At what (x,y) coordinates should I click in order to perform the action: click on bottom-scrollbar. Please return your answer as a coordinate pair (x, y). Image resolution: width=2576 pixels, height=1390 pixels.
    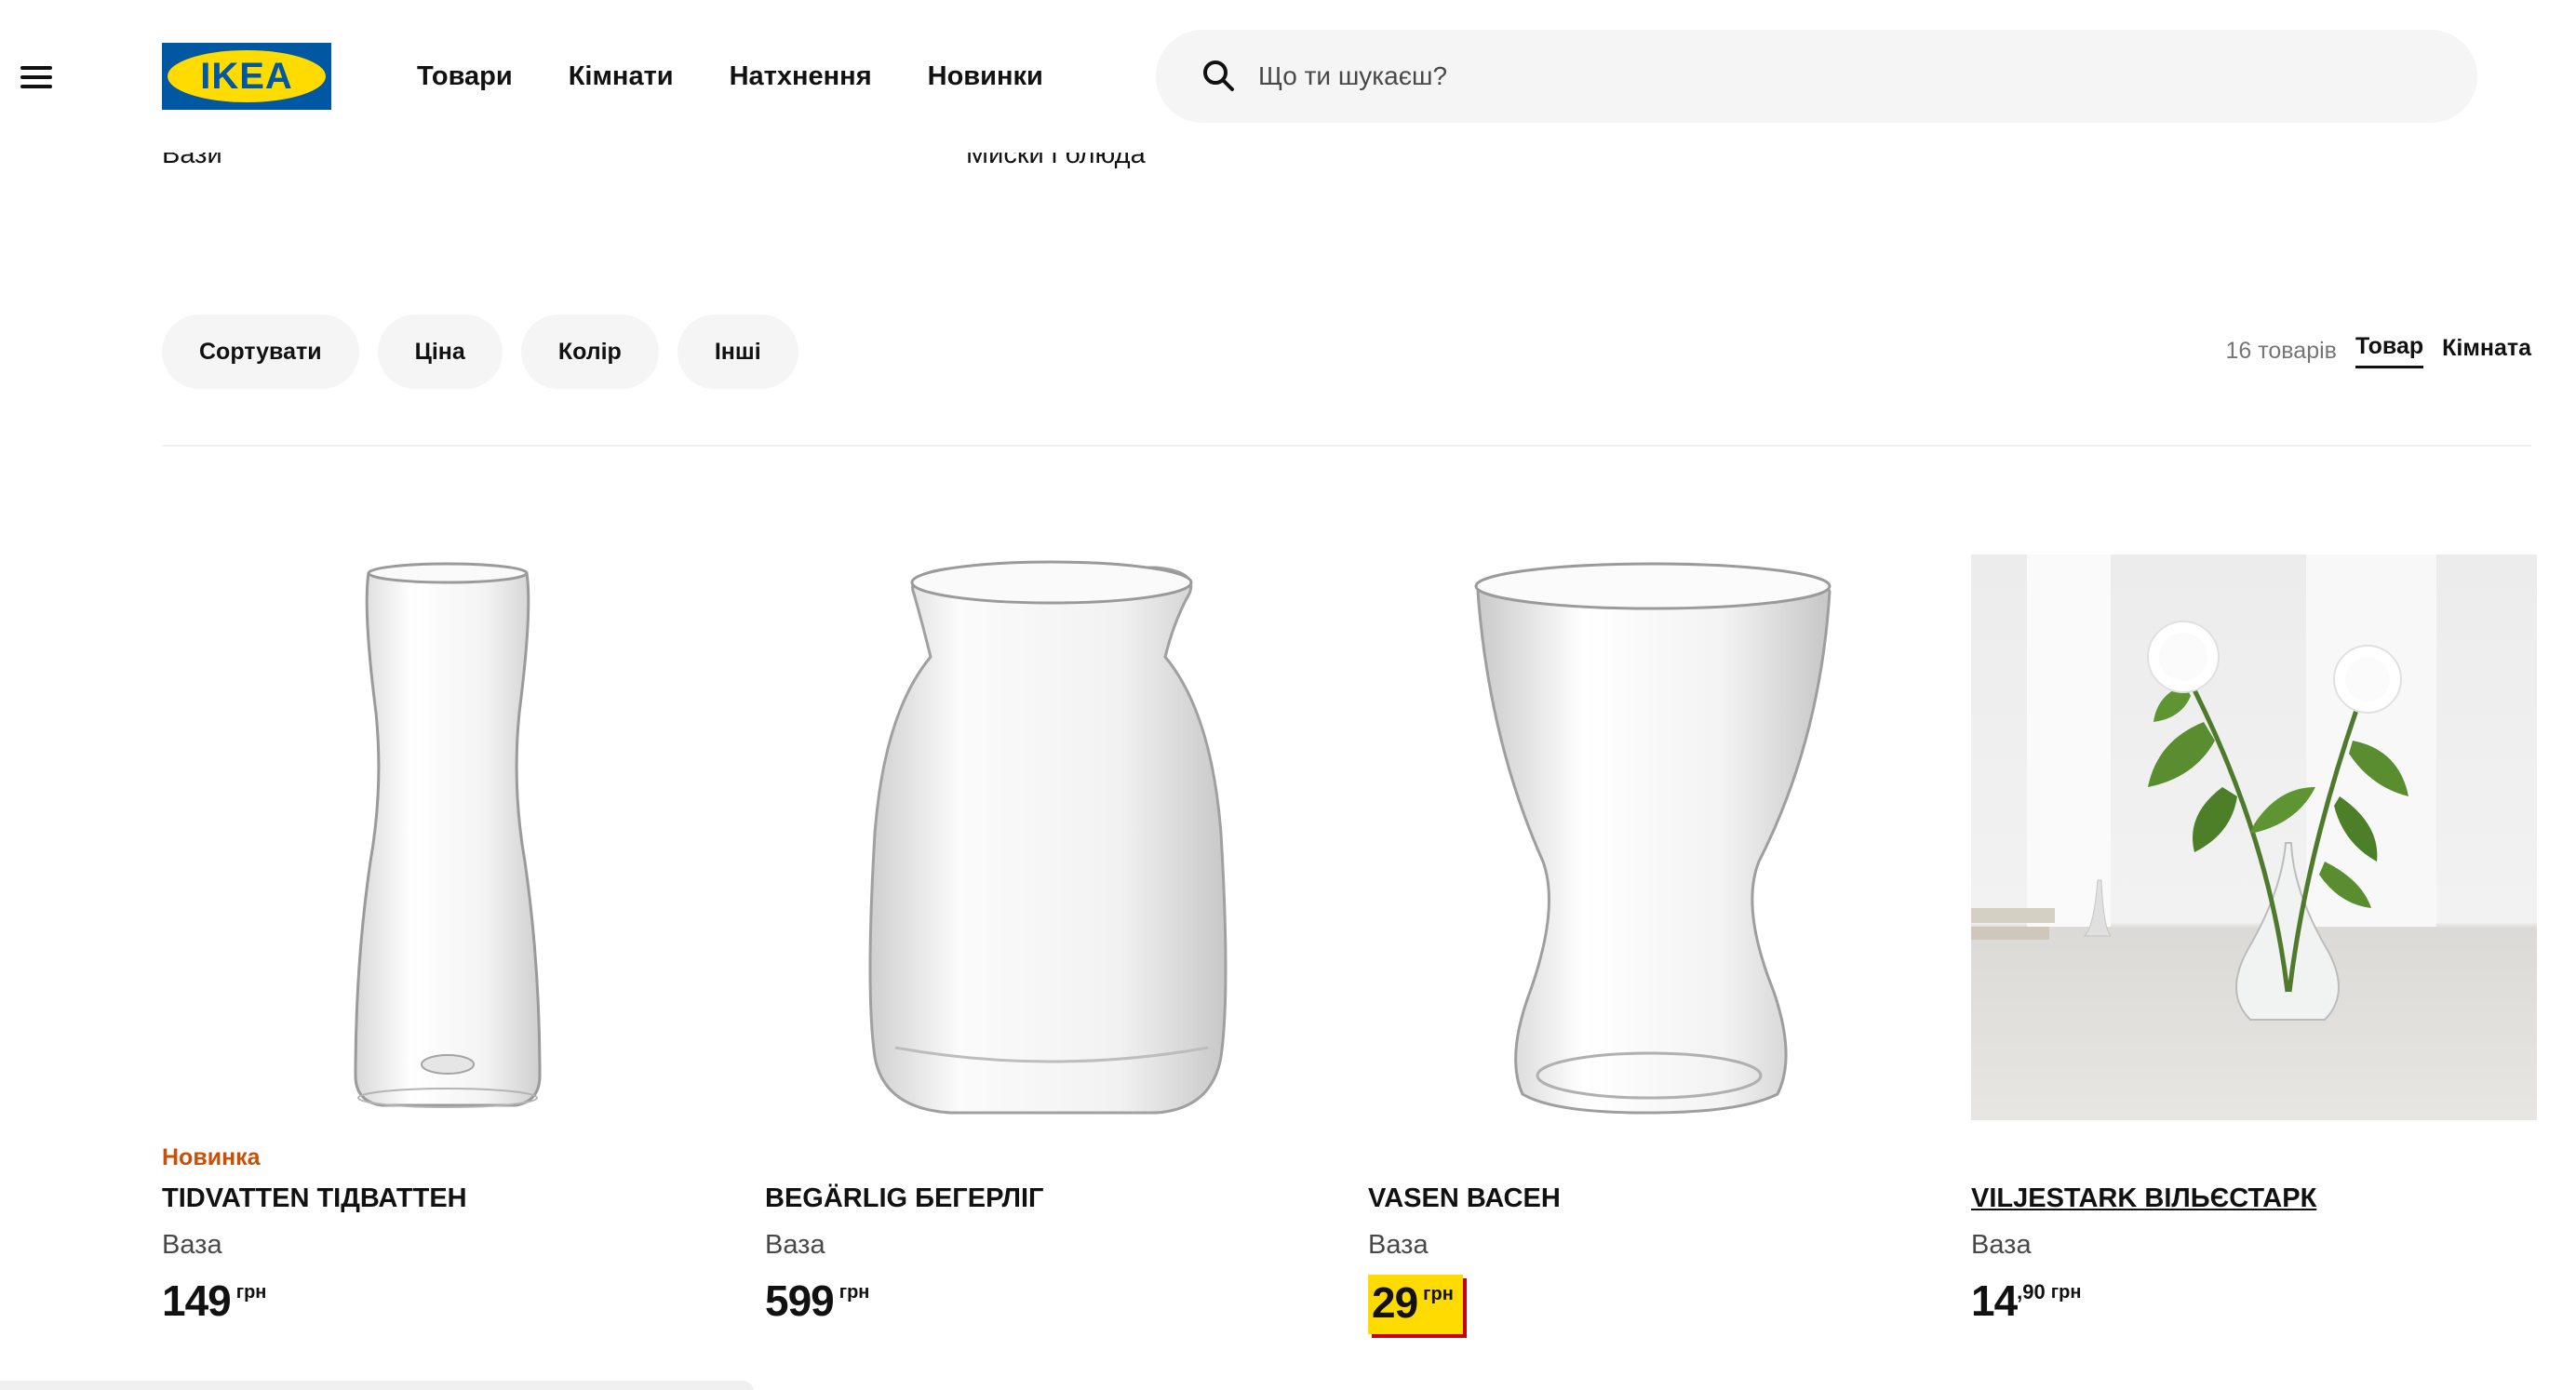
    Looking at the image, I should click on (377, 1386).